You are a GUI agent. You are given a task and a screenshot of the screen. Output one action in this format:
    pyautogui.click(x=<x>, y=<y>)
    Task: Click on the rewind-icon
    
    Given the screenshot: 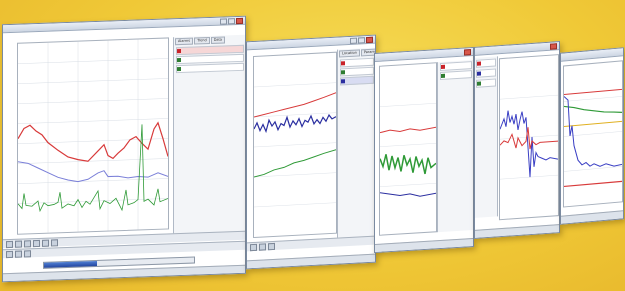 What is the action you would take?
    pyautogui.click(x=9, y=244)
    